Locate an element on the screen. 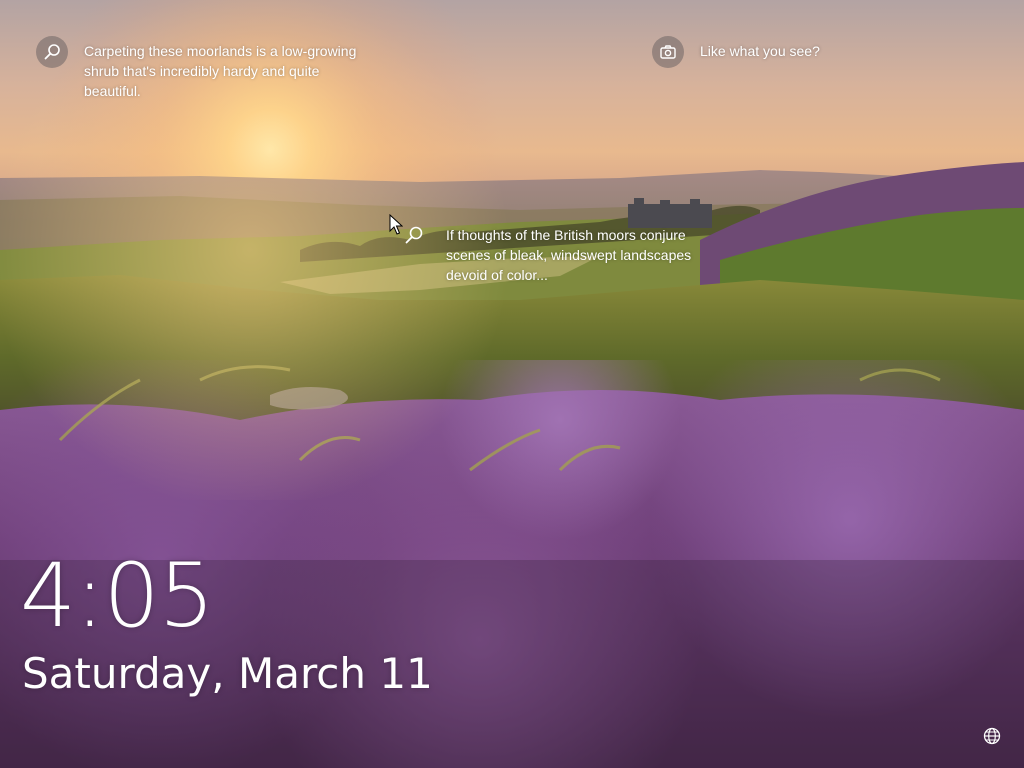  globe-icon is located at coordinates (992, 736).